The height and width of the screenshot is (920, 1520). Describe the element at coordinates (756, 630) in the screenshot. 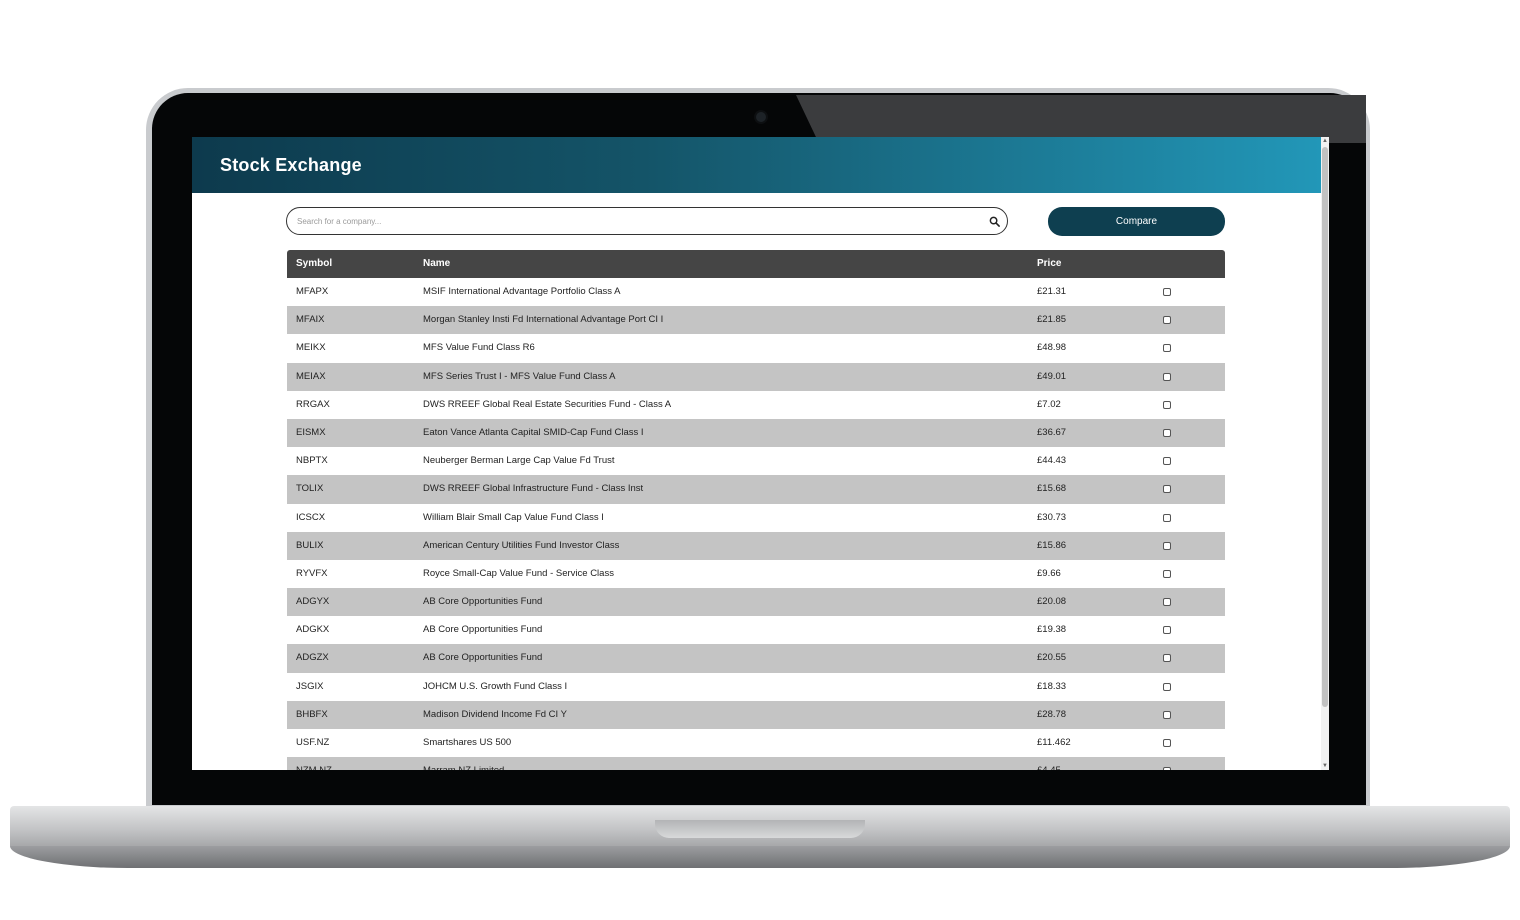

I see `table-row: ADGKX AB Core Opportunities Fund £19.38` at that location.